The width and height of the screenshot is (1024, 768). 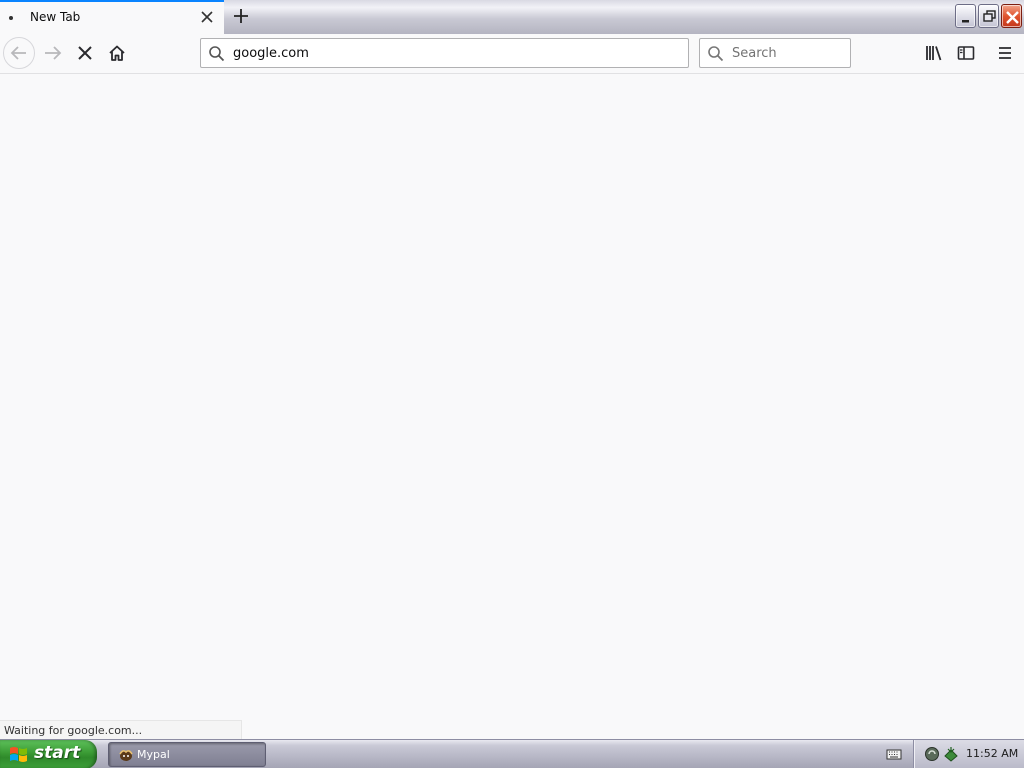 I want to click on search-input: Search, so click(x=754, y=53).